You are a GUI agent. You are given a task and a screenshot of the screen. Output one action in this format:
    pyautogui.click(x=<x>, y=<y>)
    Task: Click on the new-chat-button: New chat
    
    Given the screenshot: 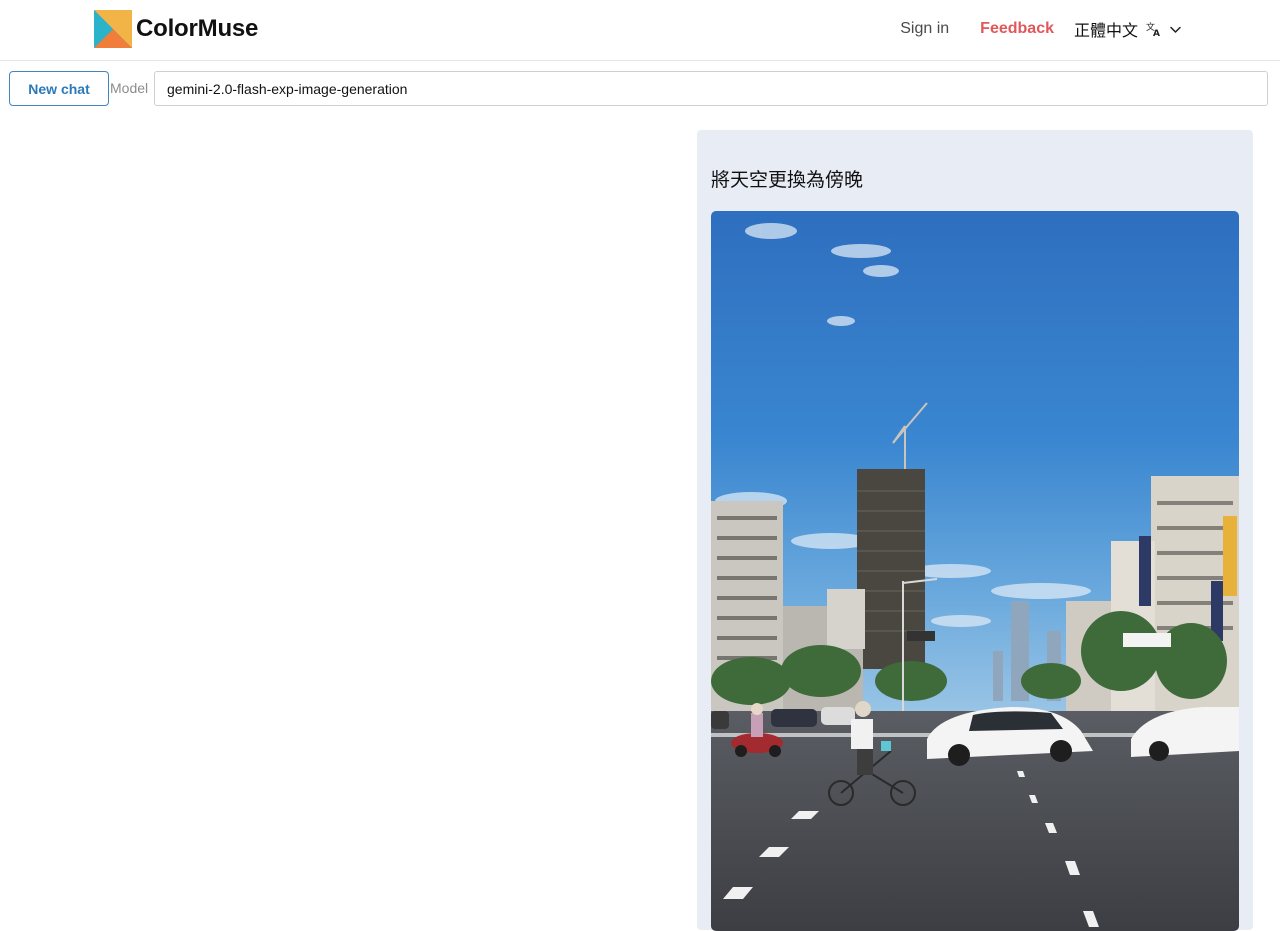 What is the action you would take?
    pyautogui.click(x=59, y=88)
    